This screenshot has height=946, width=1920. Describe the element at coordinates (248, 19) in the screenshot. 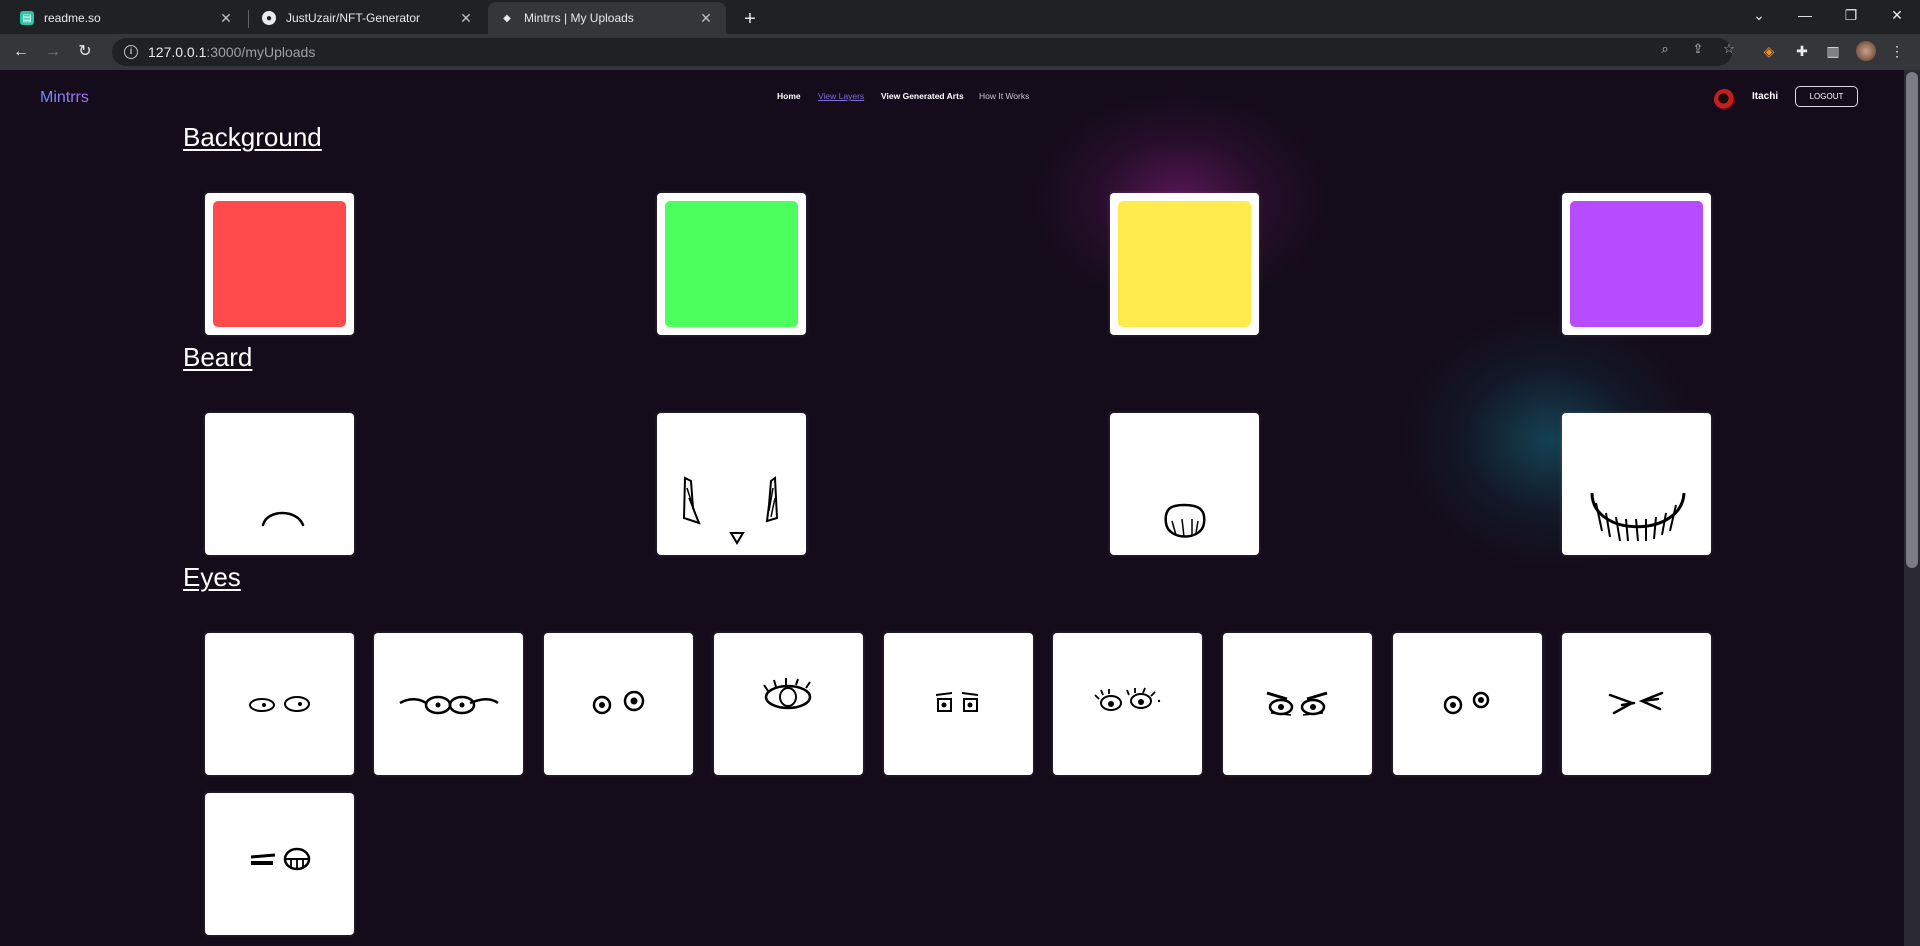

I see `tab-separator` at that location.